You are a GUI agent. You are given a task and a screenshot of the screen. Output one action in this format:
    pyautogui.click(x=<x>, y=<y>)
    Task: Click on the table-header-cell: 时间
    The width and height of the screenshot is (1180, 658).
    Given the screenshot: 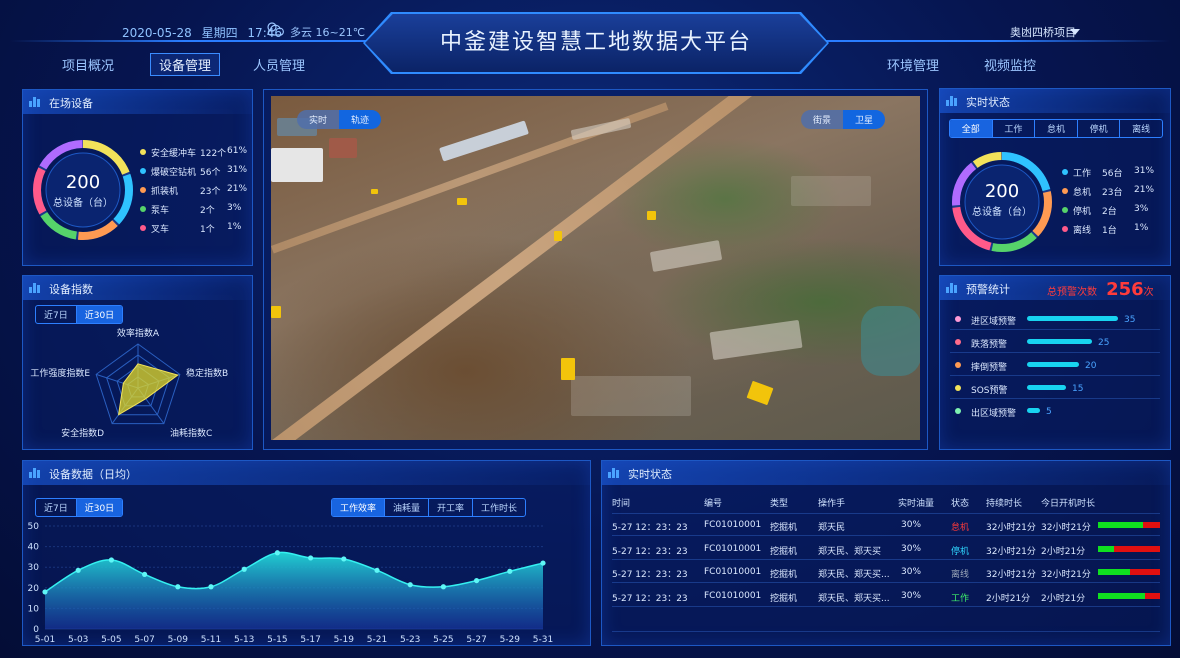 What is the action you would take?
    pyautogui.click(x=621, y=504)
    